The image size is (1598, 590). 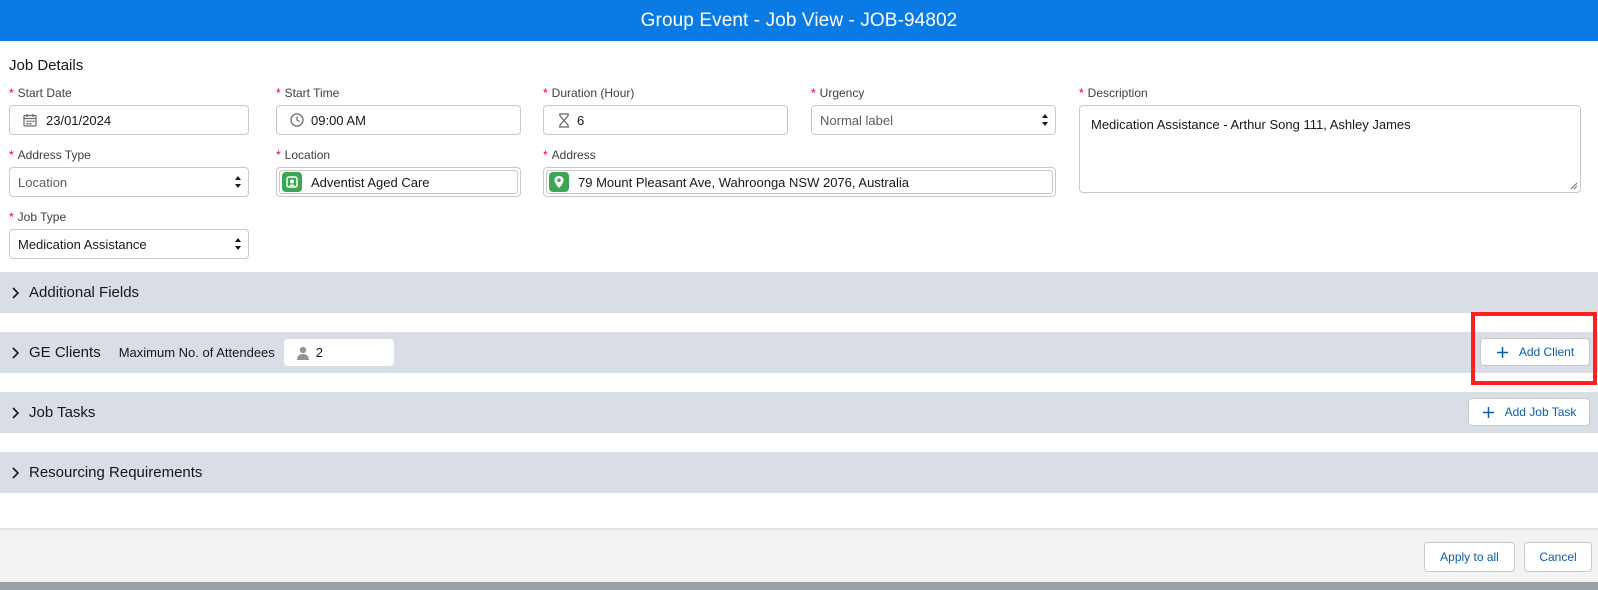 I want to click on duration-label: * Duration (Hour), so click(x=589, y=93).